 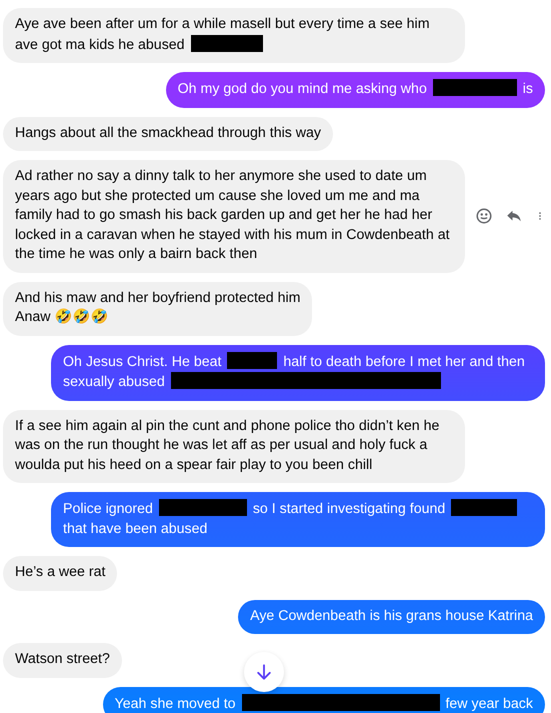 I want to click on message-text: Oh my god do you mind me asking who is, so click(x=355, y=89).